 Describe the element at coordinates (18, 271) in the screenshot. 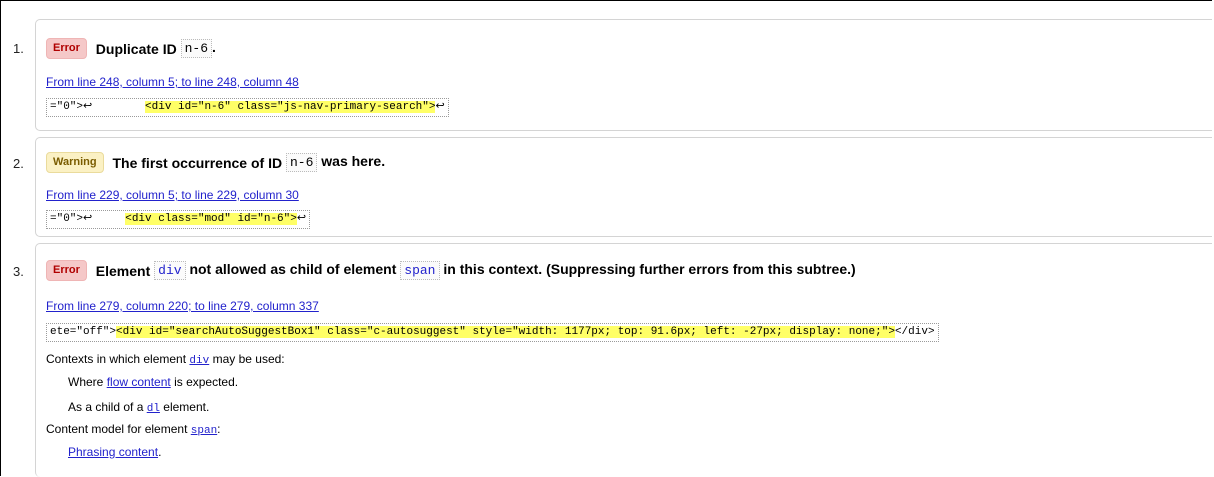

I see `message-number: 3.` at that location.